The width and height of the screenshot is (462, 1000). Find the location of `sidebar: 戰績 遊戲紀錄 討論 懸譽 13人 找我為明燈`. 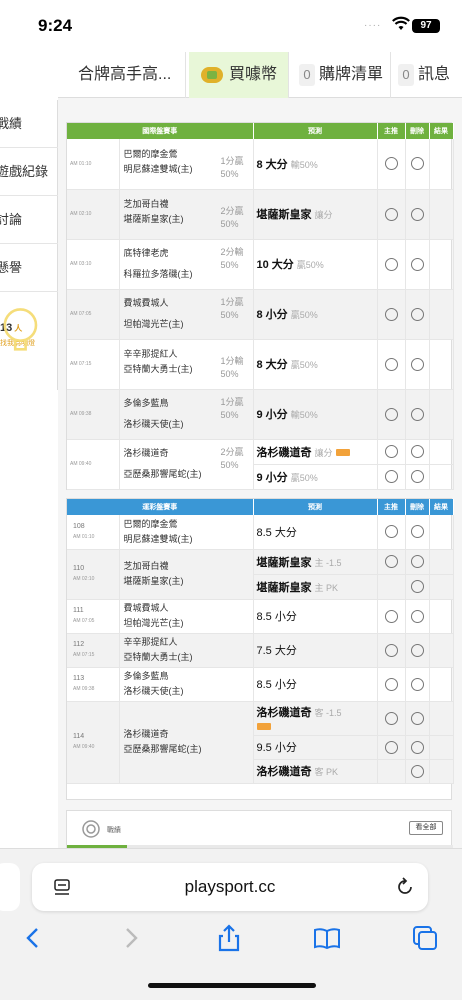

sidebar: 戰績 遊戲紀錄 討論 懸譽 13人 找我為明燈 is located at coordinates (29, 245).